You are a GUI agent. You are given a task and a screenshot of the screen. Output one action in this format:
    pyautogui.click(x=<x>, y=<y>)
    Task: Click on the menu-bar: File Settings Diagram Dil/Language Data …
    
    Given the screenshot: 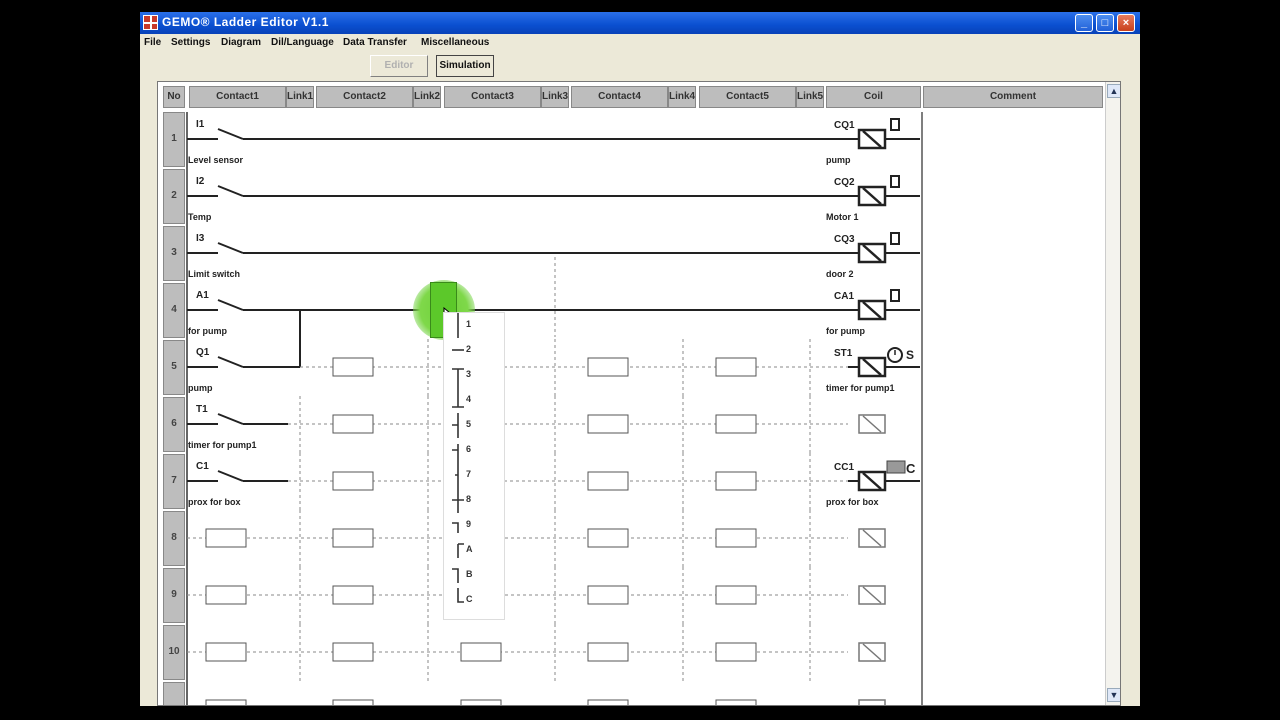 What is the action you would take?
    pyautogui.click(x=640, y=43)
    